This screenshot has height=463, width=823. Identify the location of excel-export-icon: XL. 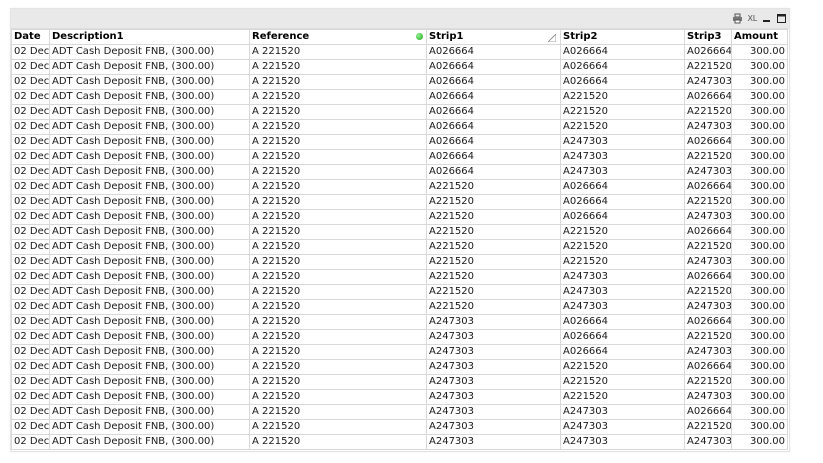
(752, 18).